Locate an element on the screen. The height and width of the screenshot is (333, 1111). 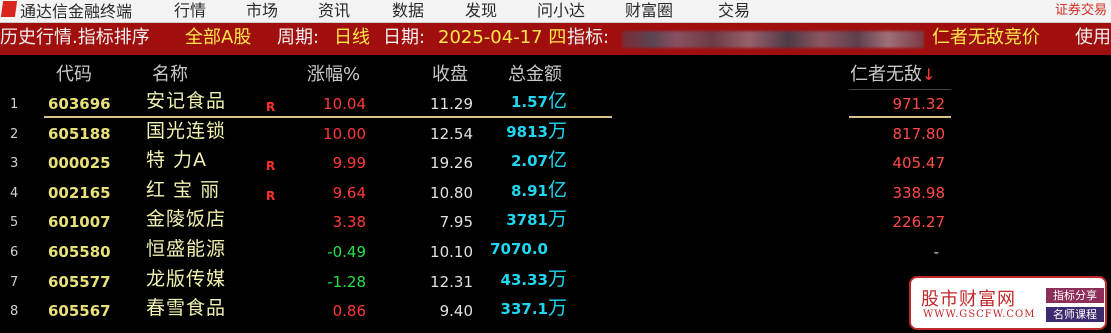
stock-name: 安记食品 is located at coordinates (186, 101).